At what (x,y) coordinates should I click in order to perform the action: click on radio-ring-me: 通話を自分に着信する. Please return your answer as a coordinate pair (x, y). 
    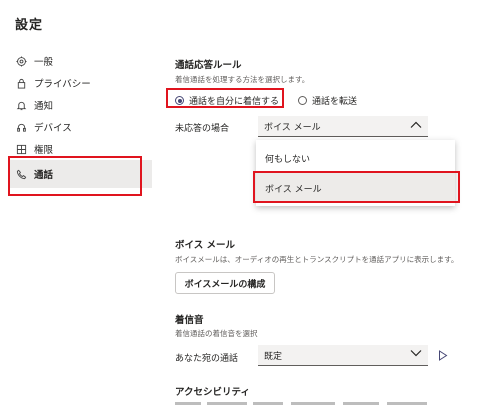
    Looking at the image, I should click on (227, 100).